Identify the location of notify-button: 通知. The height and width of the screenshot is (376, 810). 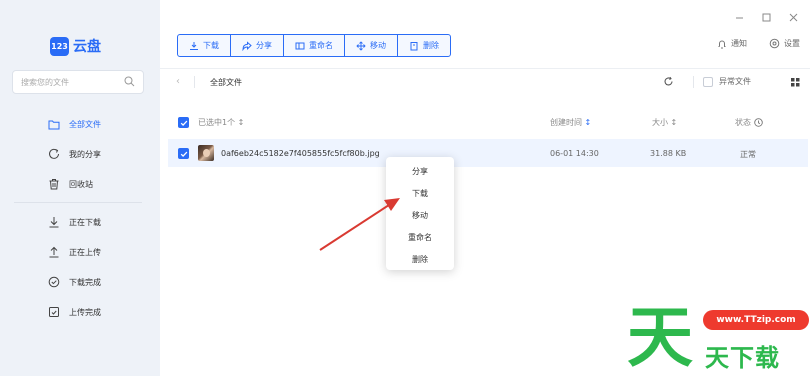
(732, 43).